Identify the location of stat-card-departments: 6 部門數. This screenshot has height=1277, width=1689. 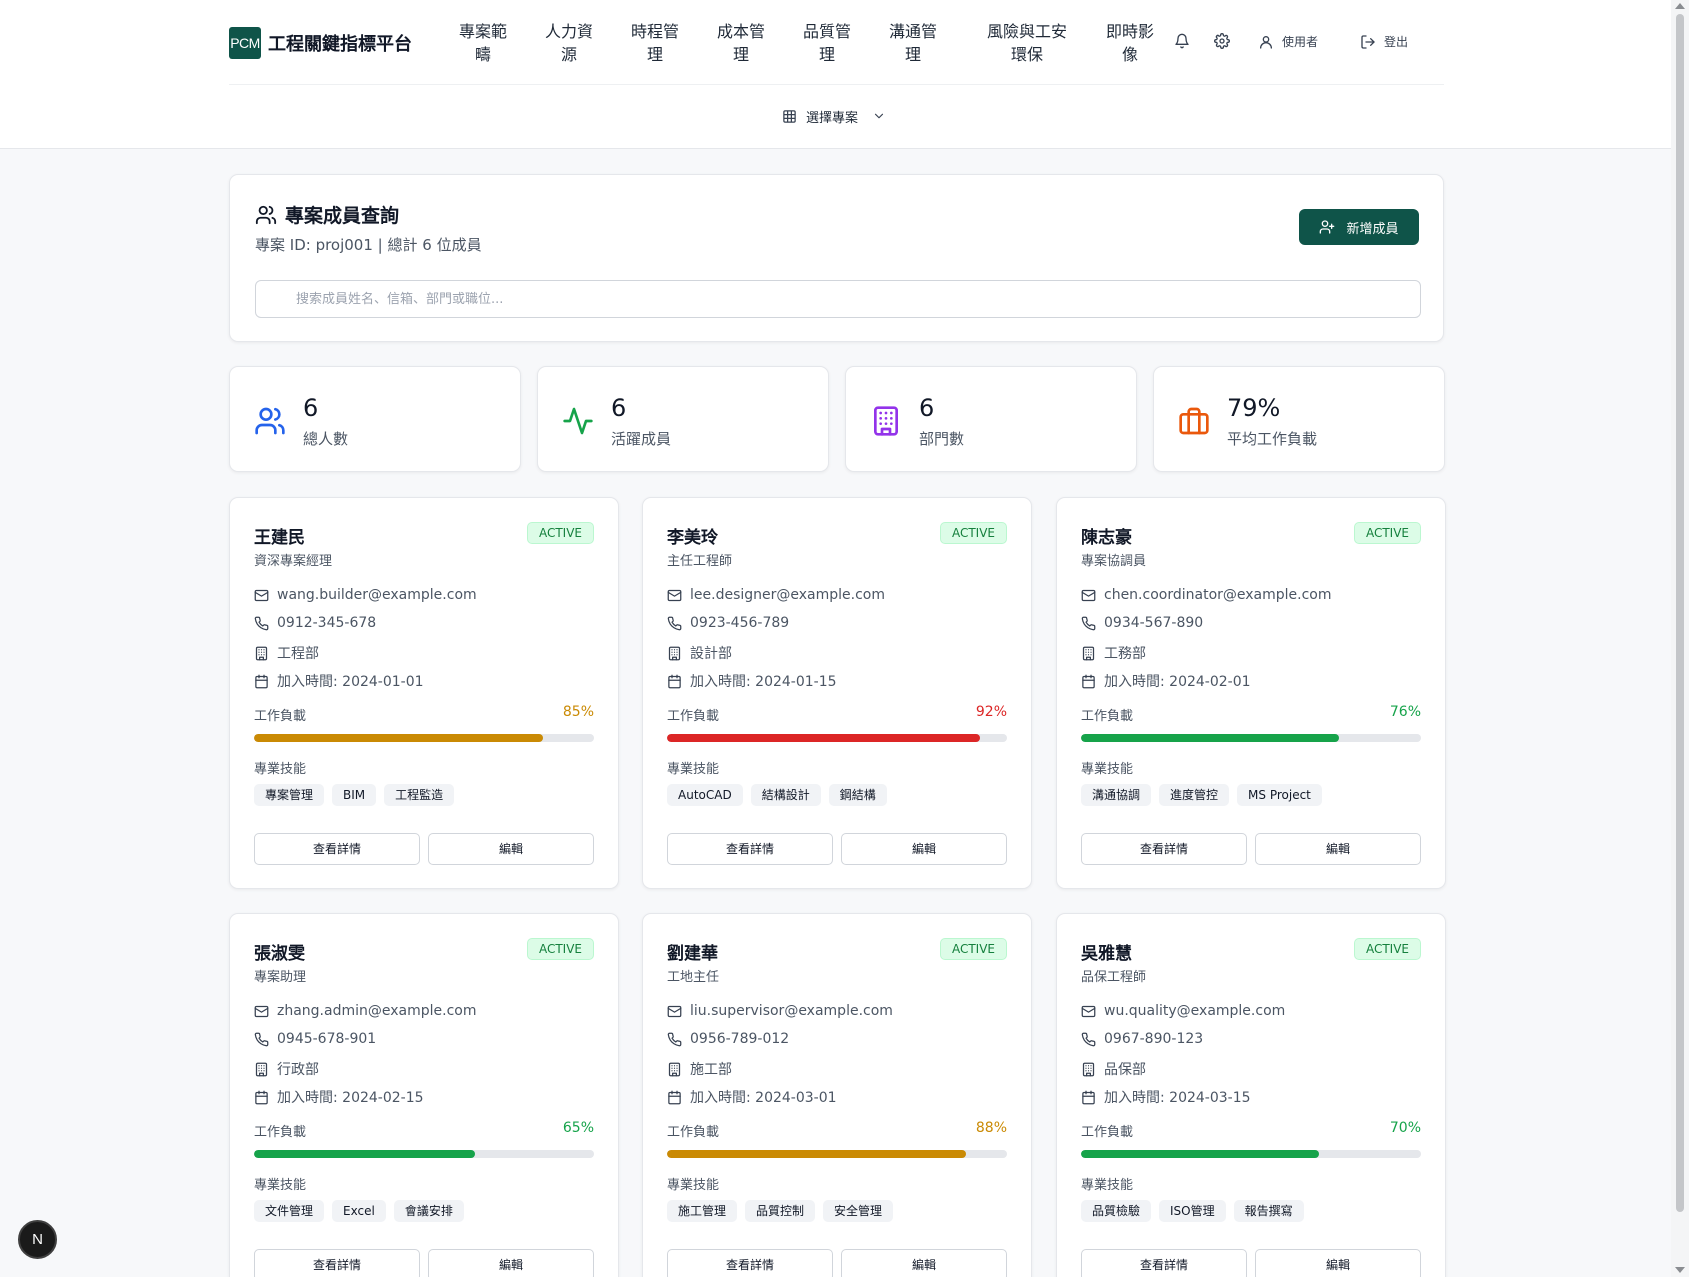
(991, 419).